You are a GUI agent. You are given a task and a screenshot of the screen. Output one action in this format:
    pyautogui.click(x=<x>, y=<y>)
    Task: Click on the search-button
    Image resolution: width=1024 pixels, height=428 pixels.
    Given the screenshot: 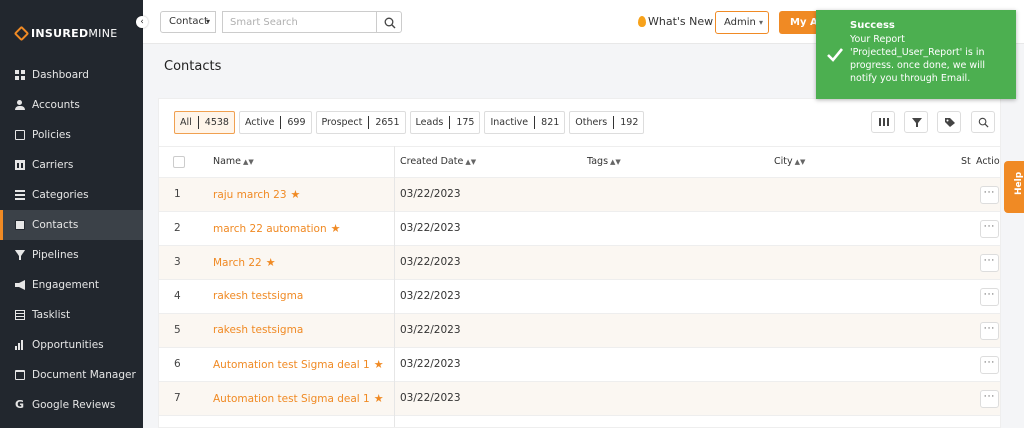 What is the action you would take?
    pyautogui.click(x=389, y=22)
    